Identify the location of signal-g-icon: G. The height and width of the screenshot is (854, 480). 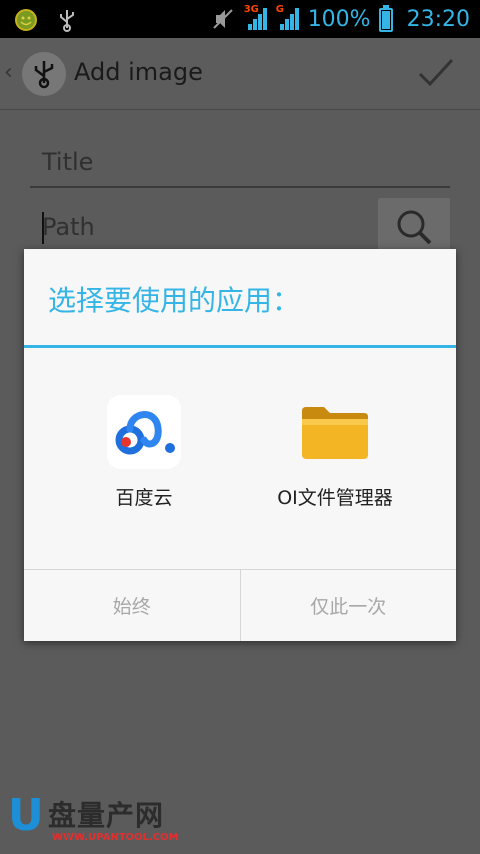
(287, 18).